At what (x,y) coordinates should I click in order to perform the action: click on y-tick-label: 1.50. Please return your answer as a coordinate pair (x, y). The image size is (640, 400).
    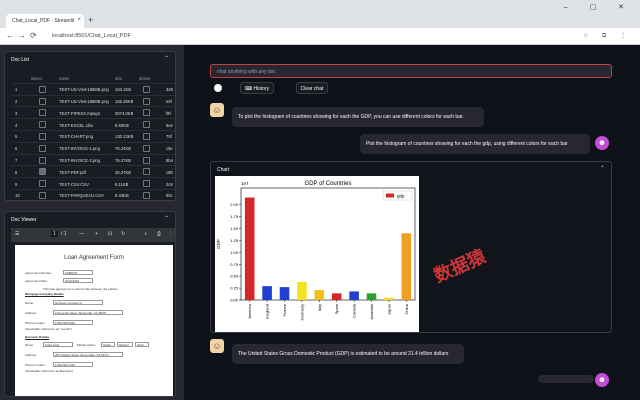
    Looking at the image, I should click on (234, 228).